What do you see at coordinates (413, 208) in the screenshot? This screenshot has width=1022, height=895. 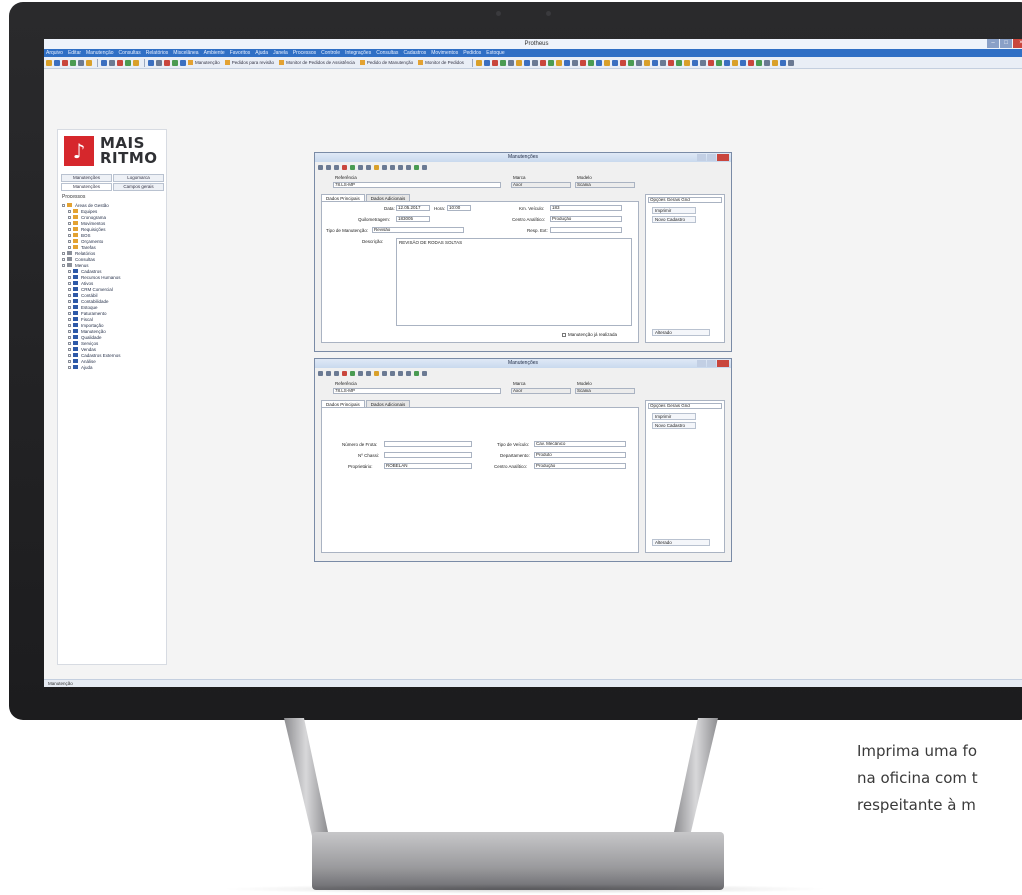 I see `date-field: 12.05.2017` at bounding box center [413, 208].